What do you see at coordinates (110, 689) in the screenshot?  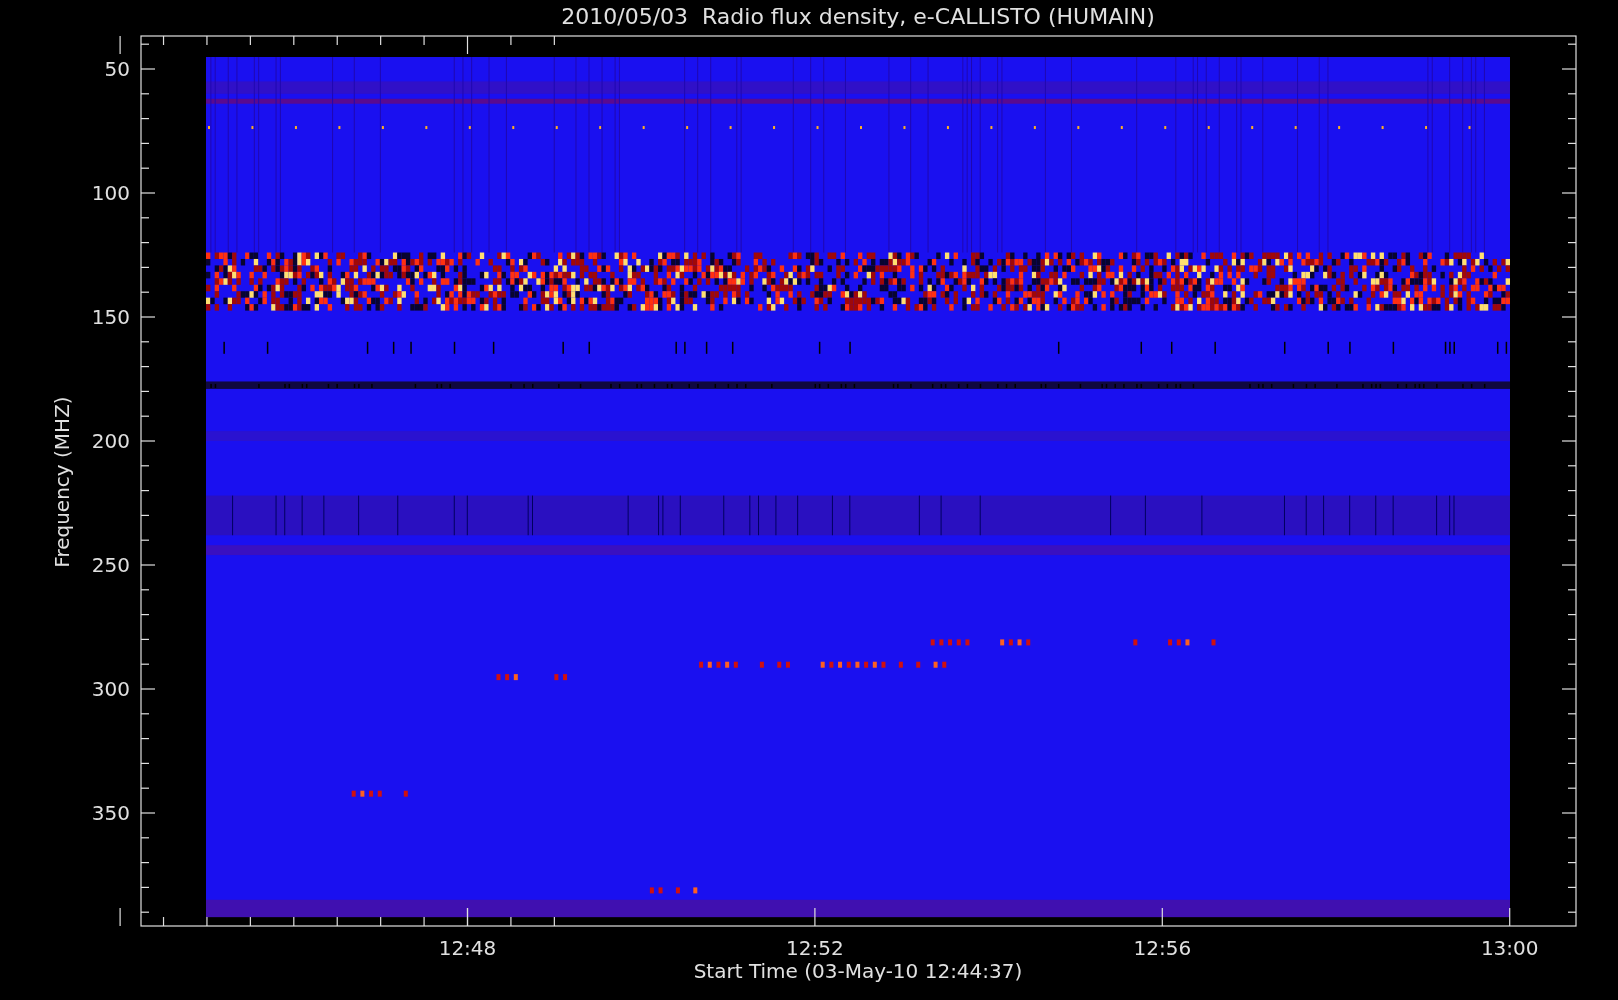 I see `y-tick-label: 300` at bounding box center [110, 689].